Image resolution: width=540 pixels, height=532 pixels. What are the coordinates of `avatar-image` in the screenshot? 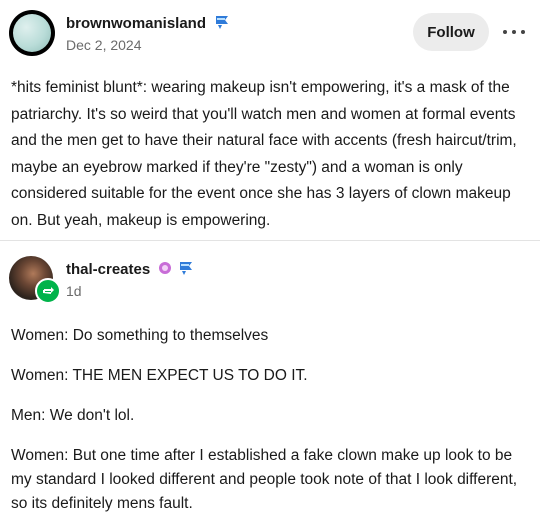 It's located at (32, 33).